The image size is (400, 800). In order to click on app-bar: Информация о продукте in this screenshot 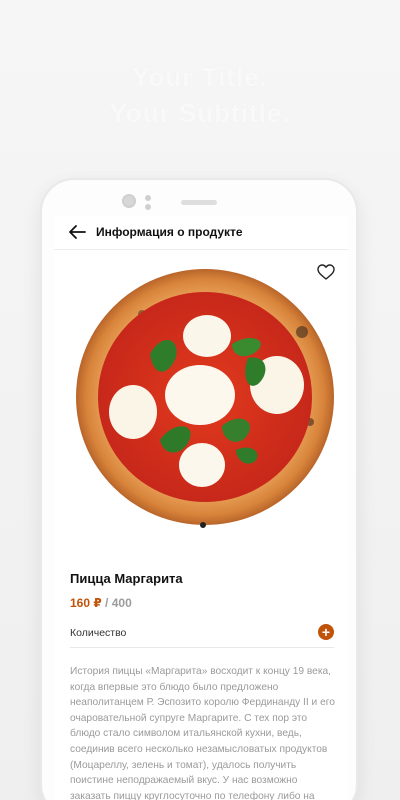, I will do `click(201, 233)`.